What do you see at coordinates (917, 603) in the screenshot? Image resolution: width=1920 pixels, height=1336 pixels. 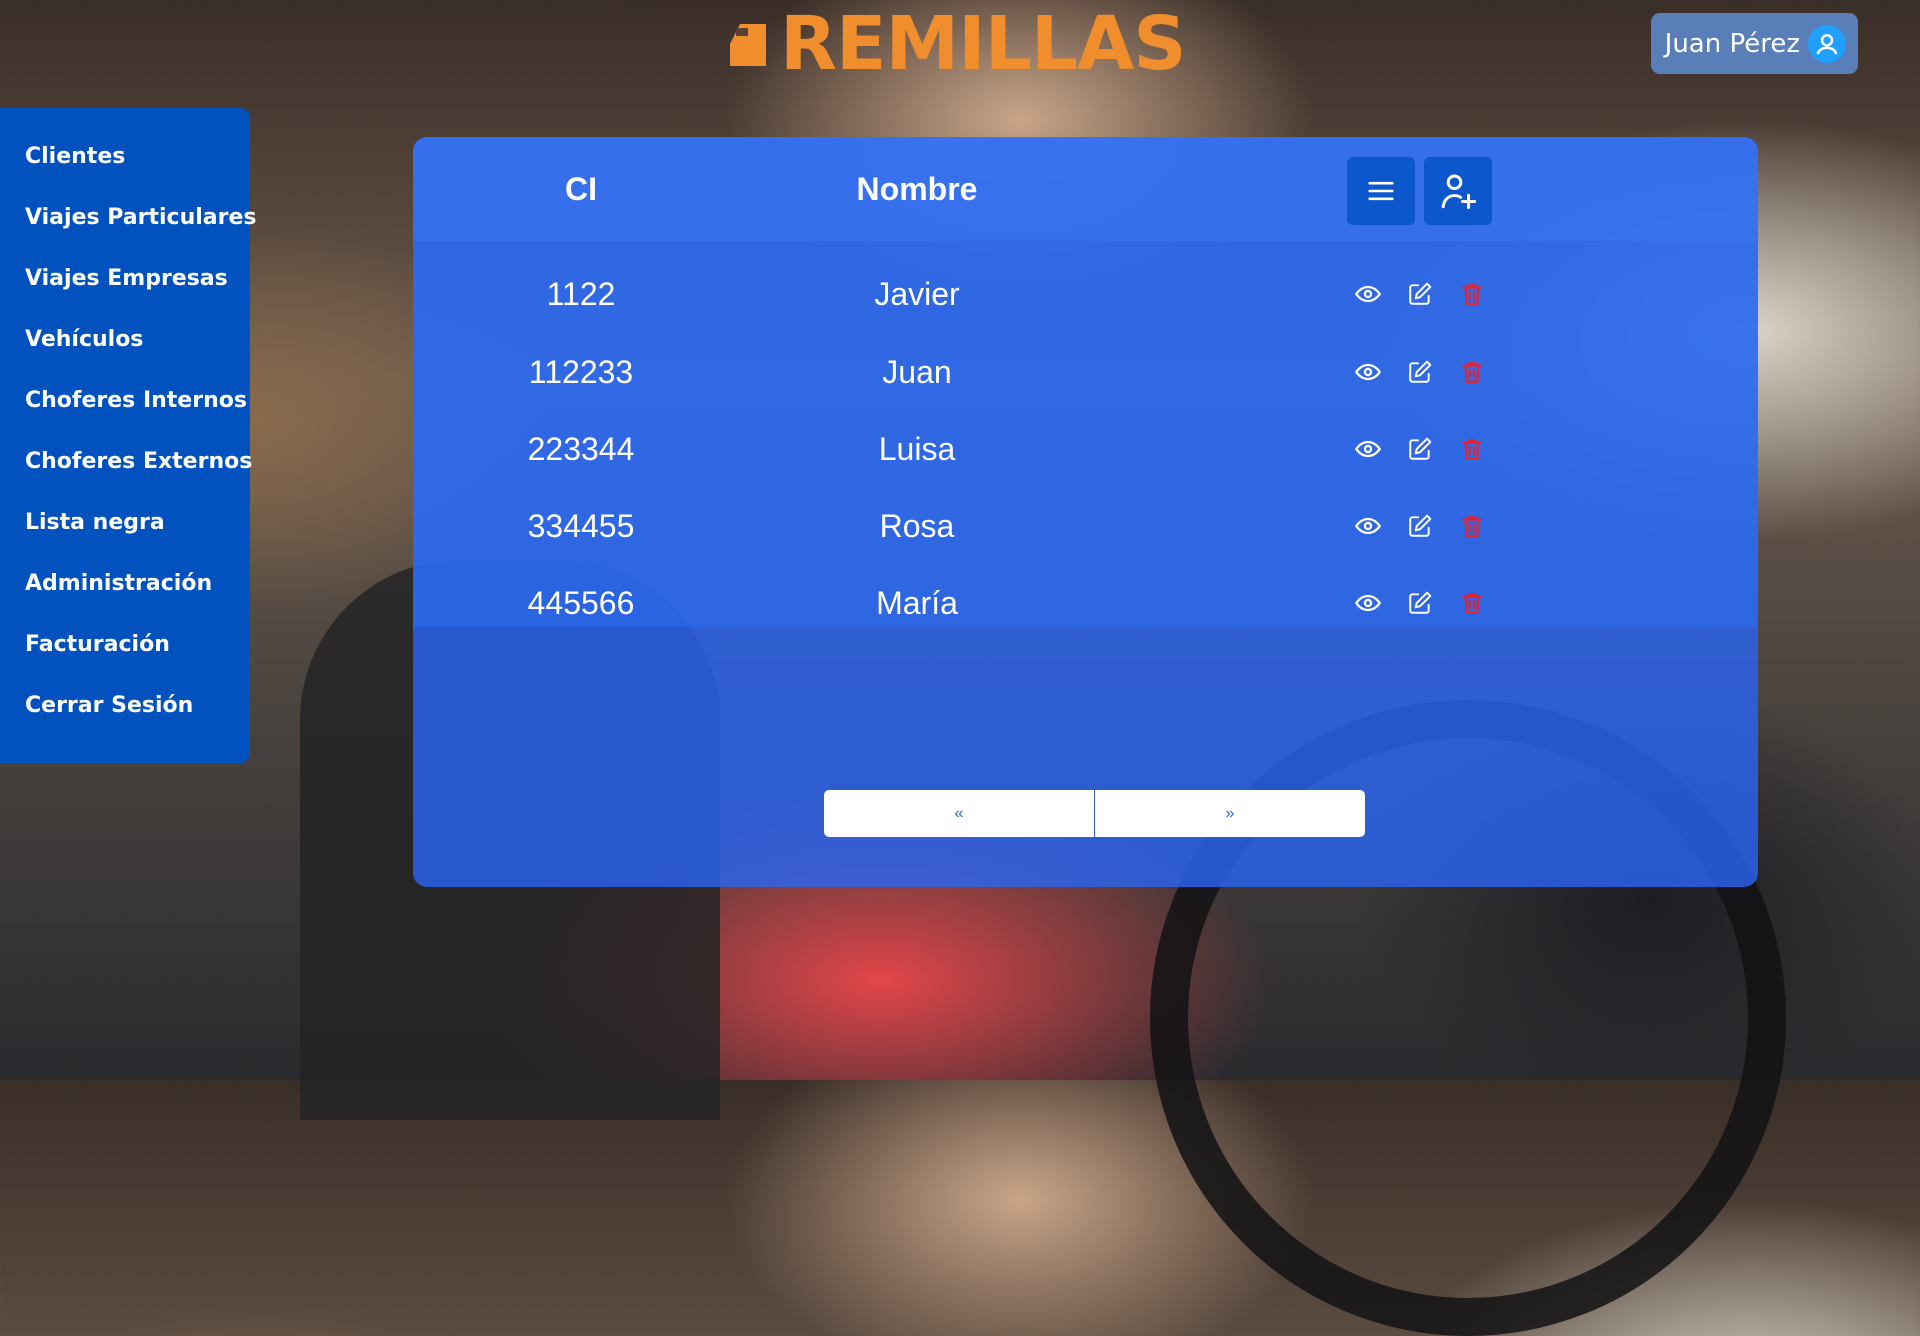 I see `cell-nombre: María` at bounding box center [917, 603].